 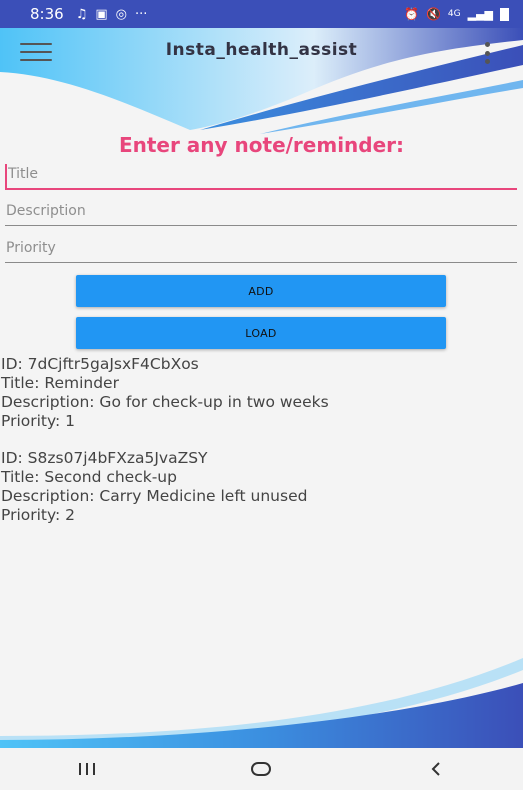 I want to click on image-icon: ▣, so click(x=101, y=14).